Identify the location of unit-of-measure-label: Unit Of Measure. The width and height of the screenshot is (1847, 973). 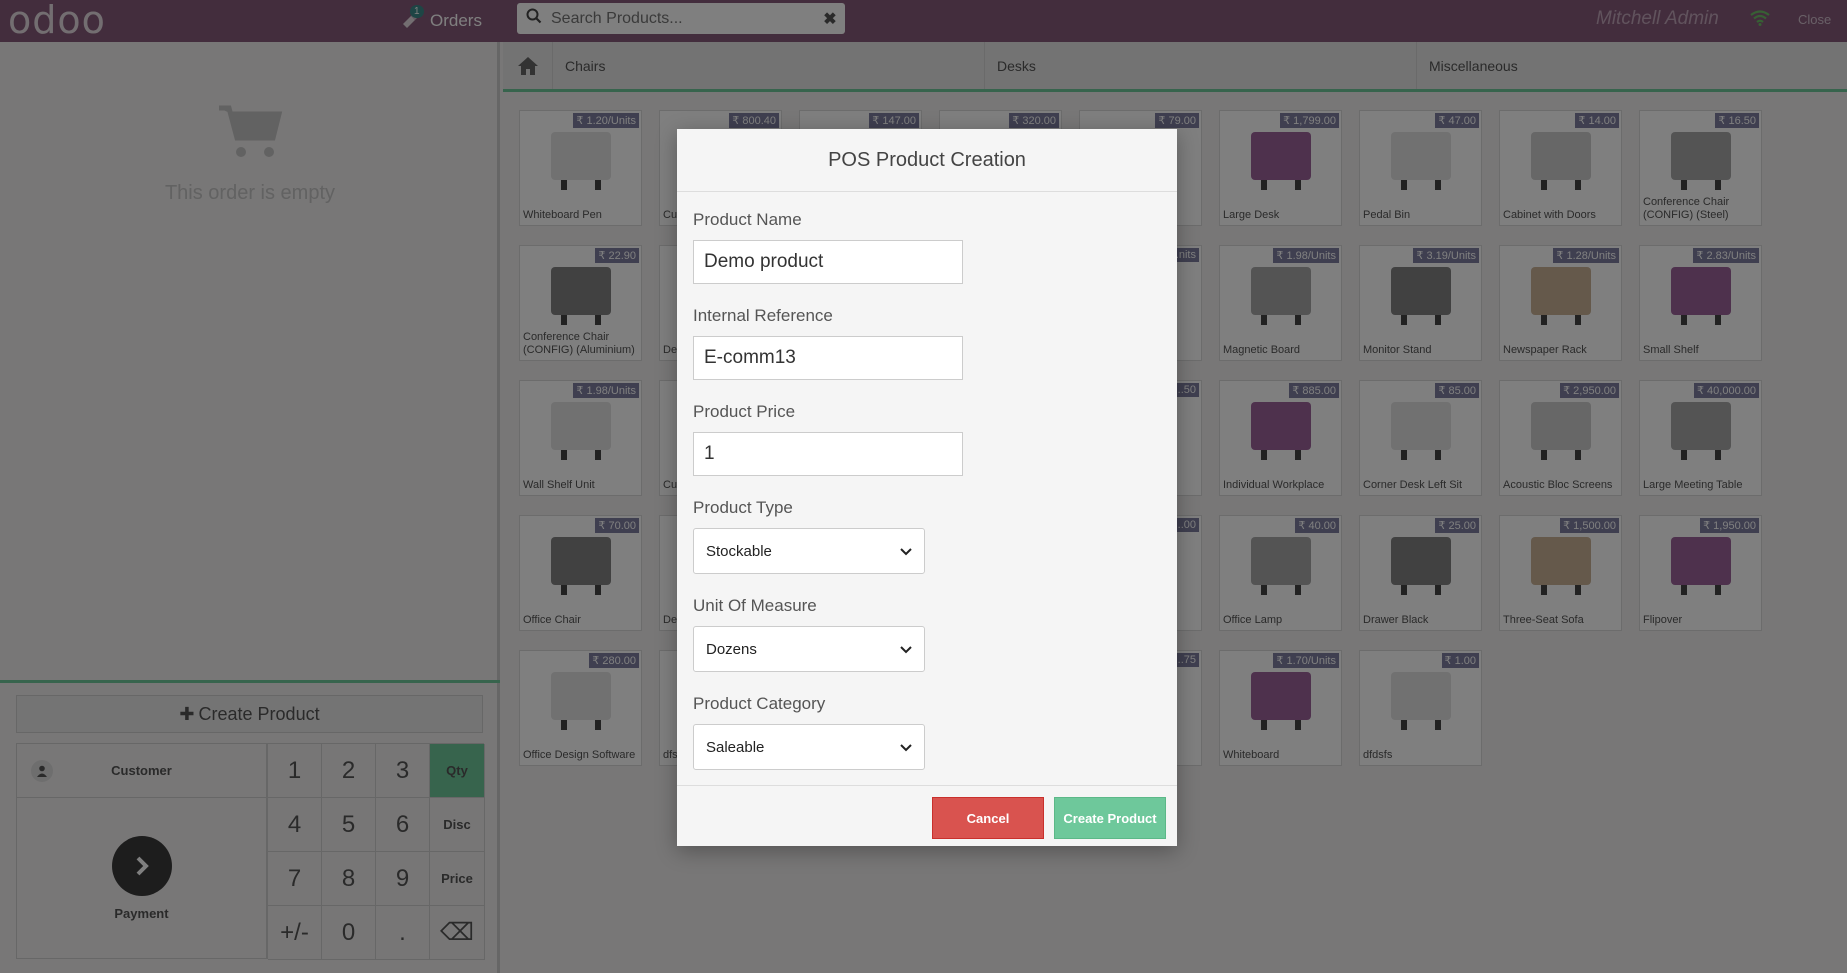
(755, 605).